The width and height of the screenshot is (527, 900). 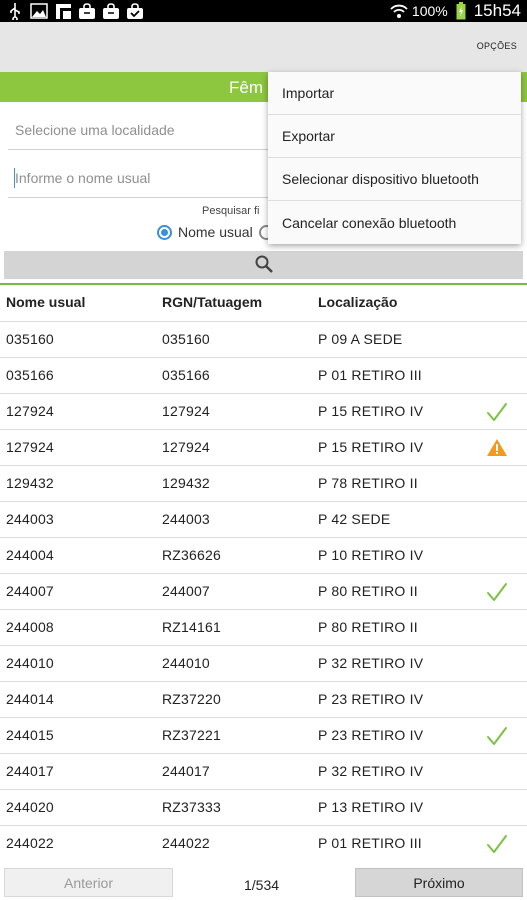 I want to click on menu-item-import: Importar, so click(x=394, y=93).